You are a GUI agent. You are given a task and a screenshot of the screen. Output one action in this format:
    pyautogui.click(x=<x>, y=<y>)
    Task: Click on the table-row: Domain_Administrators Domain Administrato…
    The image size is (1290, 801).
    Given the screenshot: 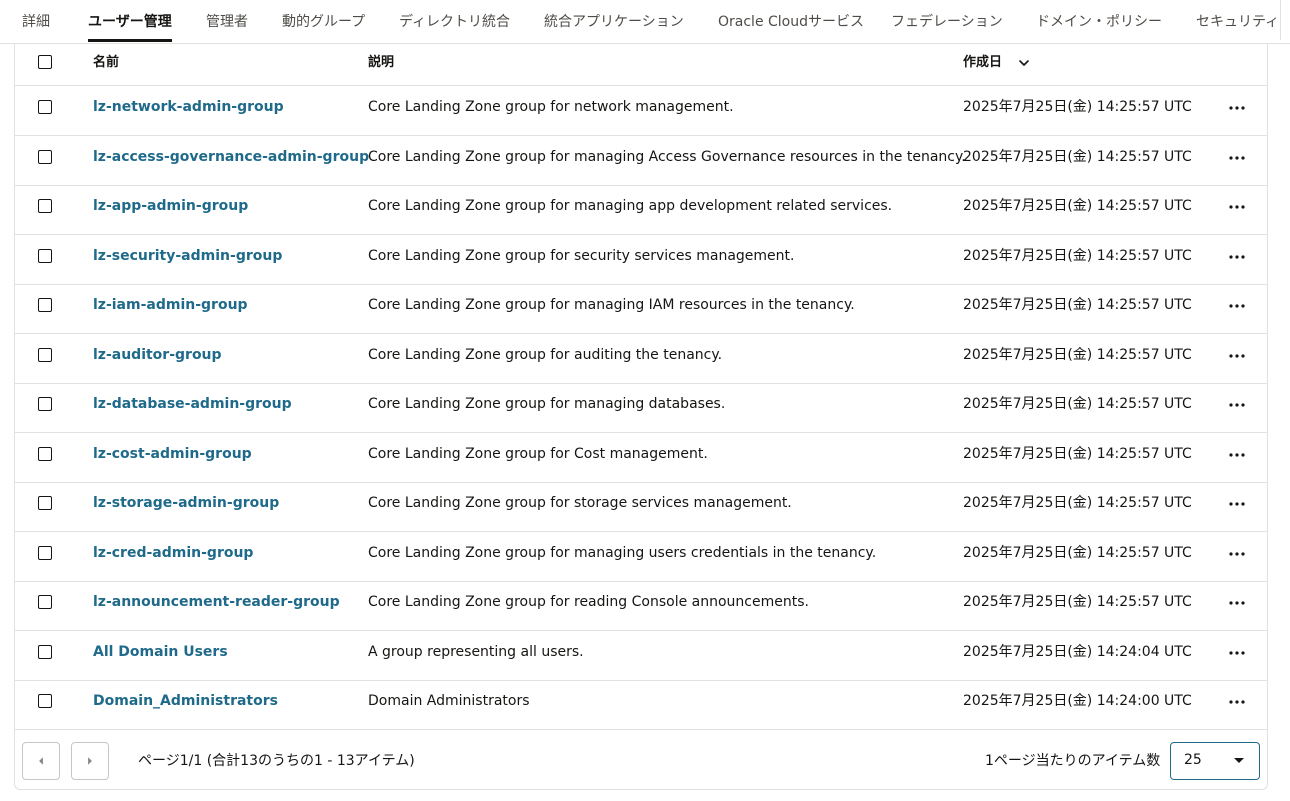 What is the action you would take?
    pyautogui.click(x=641, y=705)
    